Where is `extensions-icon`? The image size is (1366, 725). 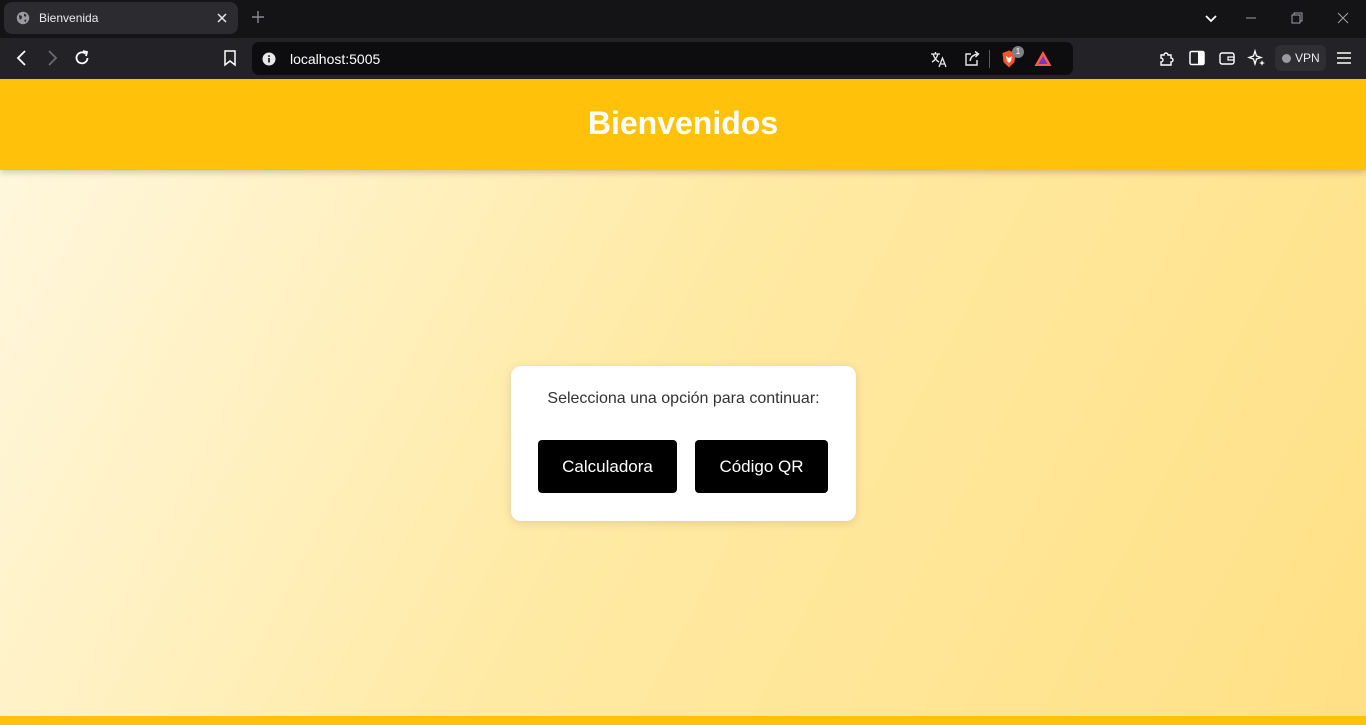
extensions-icon is located at coordinates (1167, 58).